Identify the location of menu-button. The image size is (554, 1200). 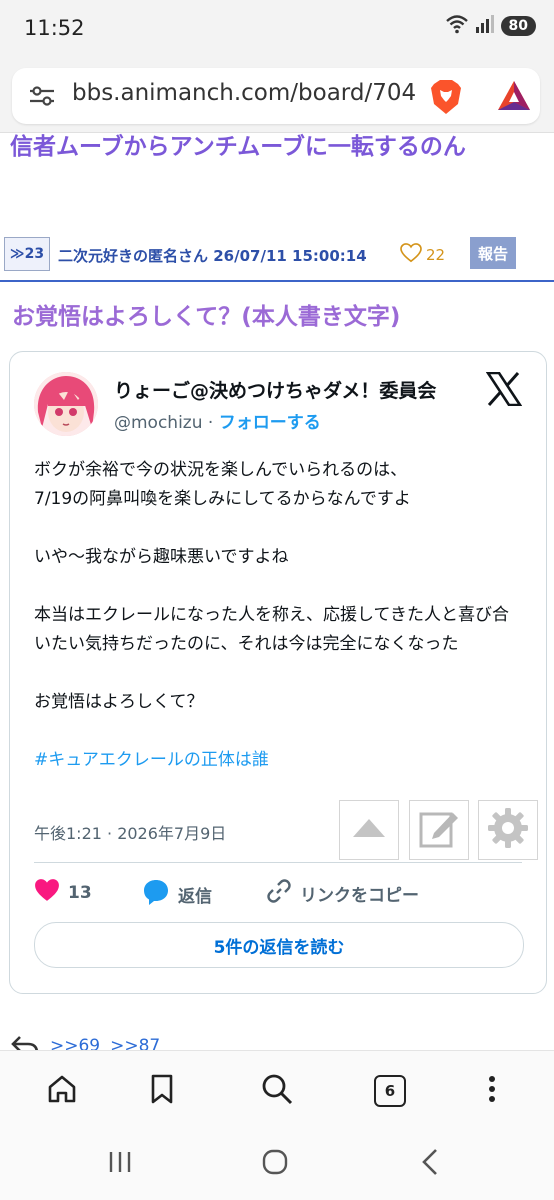
(492, 1091).